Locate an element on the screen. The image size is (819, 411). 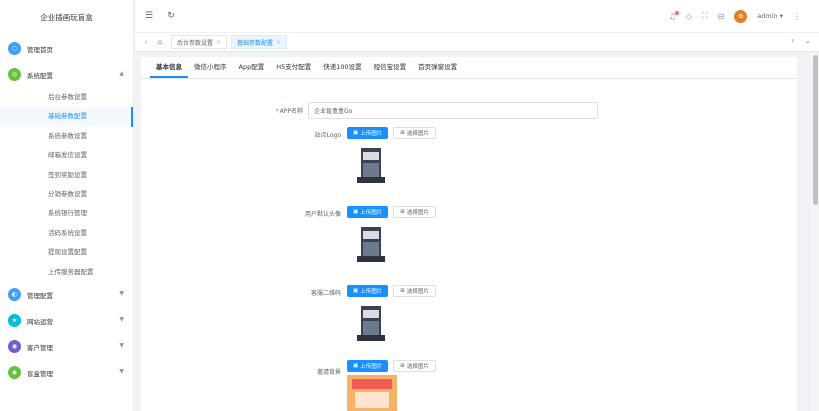
tab-wechat-miniprogram: 微信小程序 is located at coordinates (210, 67).